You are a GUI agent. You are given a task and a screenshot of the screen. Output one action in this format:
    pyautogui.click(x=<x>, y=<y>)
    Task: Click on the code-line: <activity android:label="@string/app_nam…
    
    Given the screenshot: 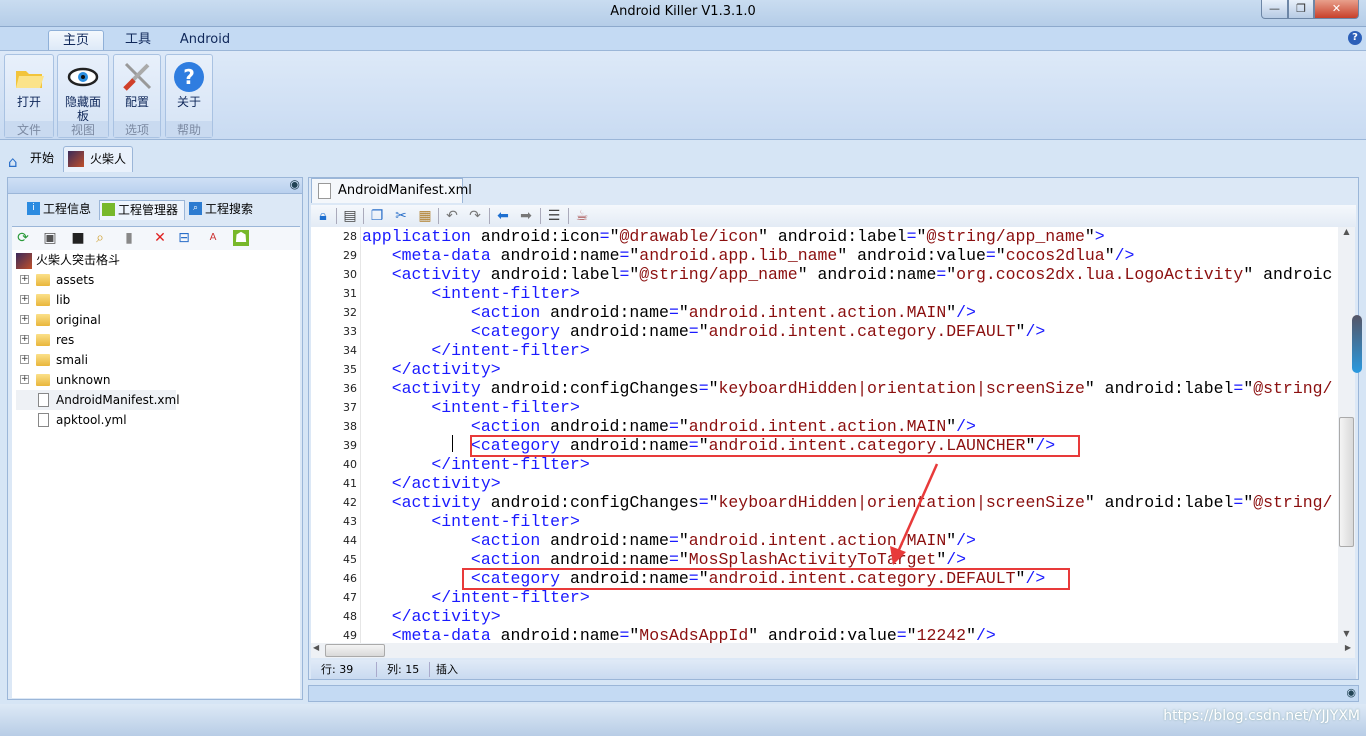 What is the action you would take?
    pyautogui.click(x=847, y=274)
    